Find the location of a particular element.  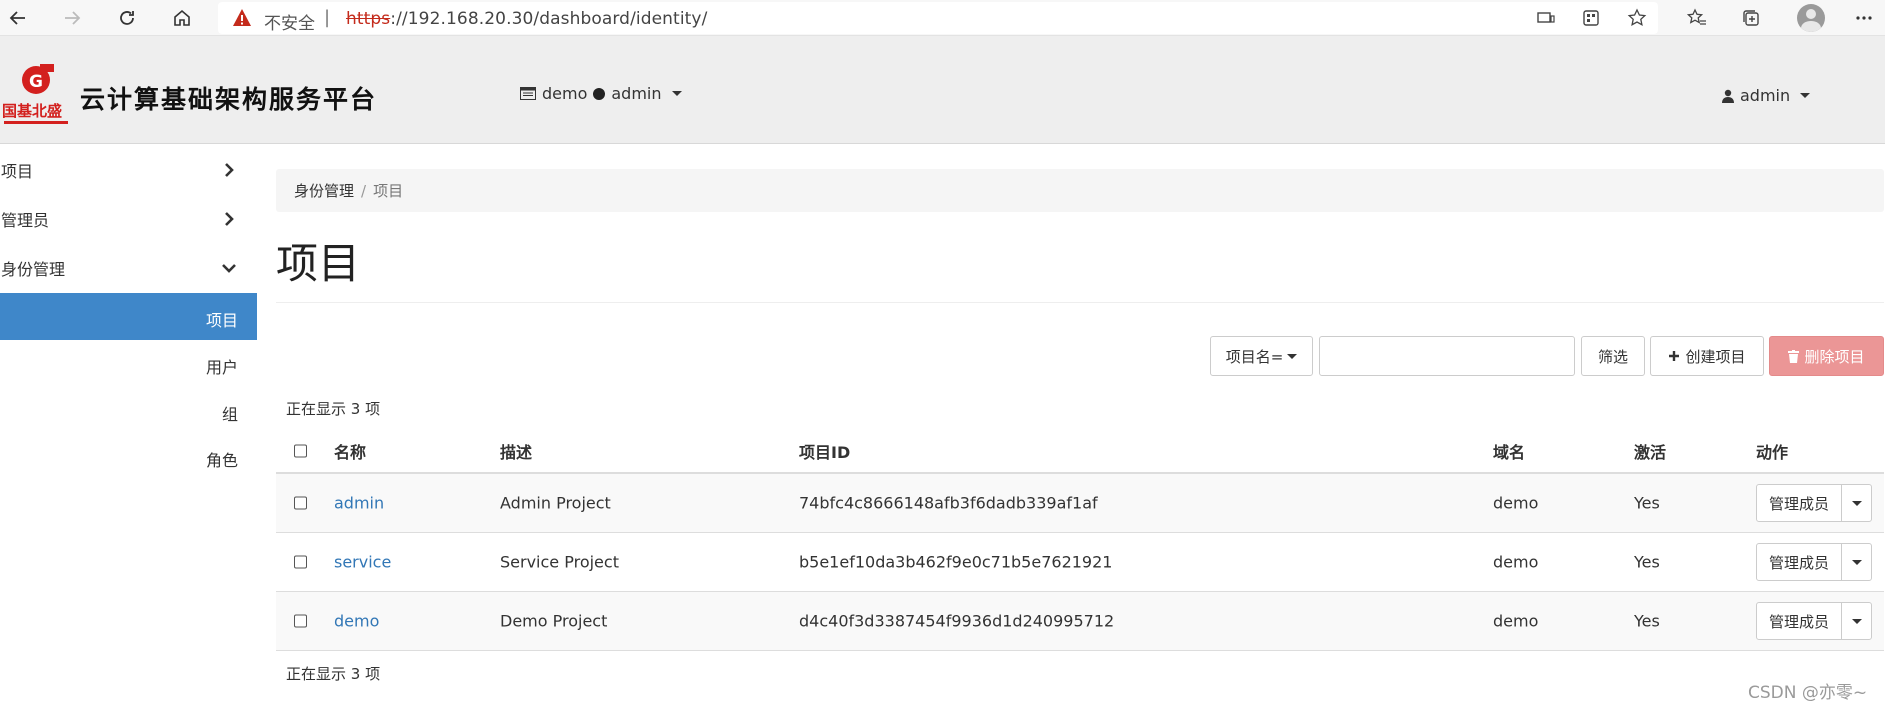

collections-icon is located at coordinates (1751, 18).